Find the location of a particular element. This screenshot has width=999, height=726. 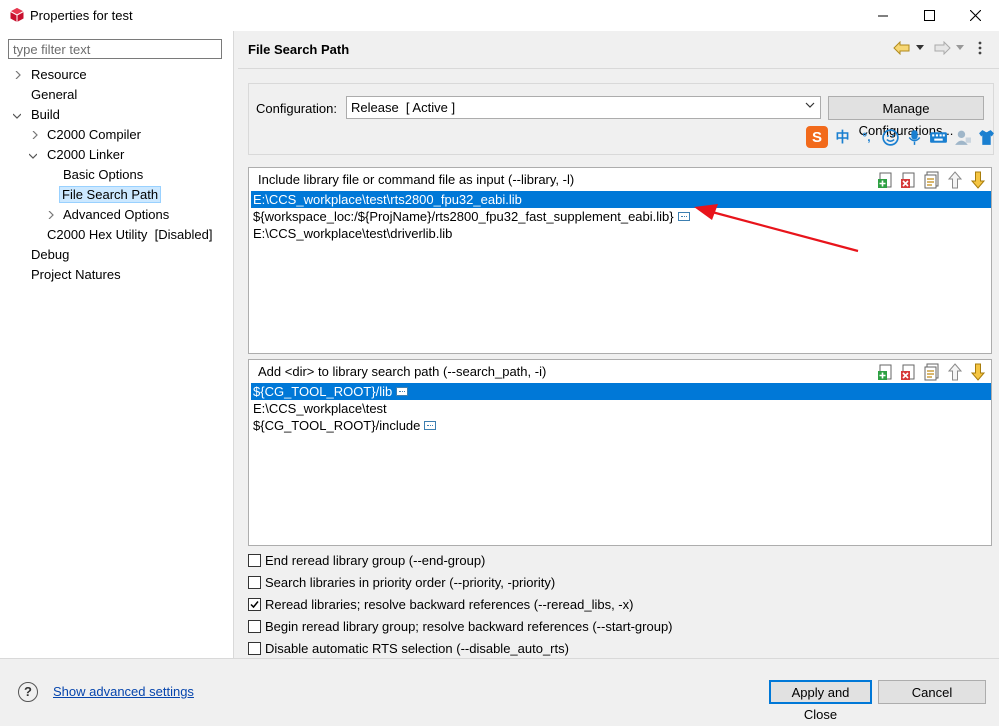

list-item-text: ${CG_TOOL_ROOT}/include is located at coordinates (337, 425).